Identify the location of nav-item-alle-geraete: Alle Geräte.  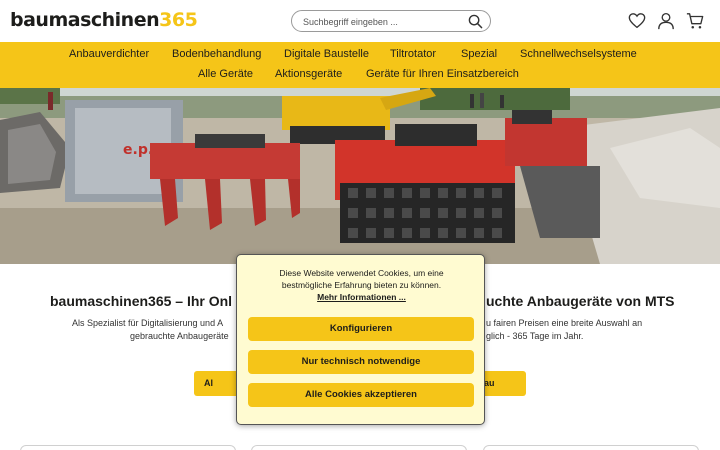
(225, 74).